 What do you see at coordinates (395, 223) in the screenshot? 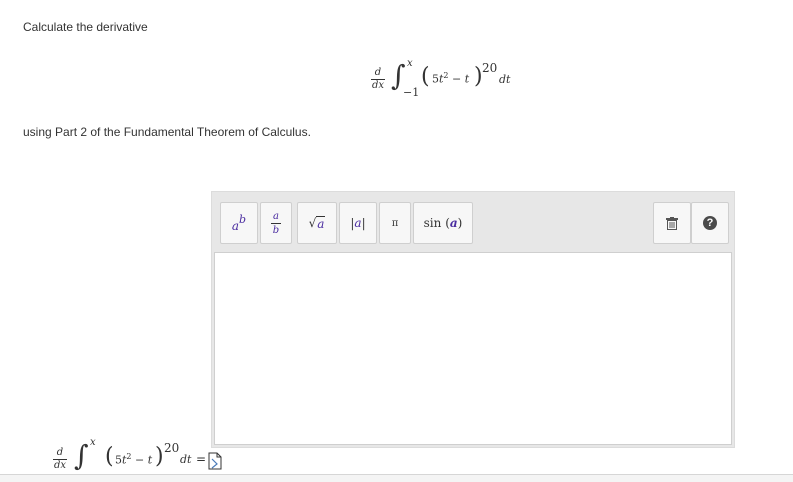
I see `pi-button: π` at bounding box center [395, 223].